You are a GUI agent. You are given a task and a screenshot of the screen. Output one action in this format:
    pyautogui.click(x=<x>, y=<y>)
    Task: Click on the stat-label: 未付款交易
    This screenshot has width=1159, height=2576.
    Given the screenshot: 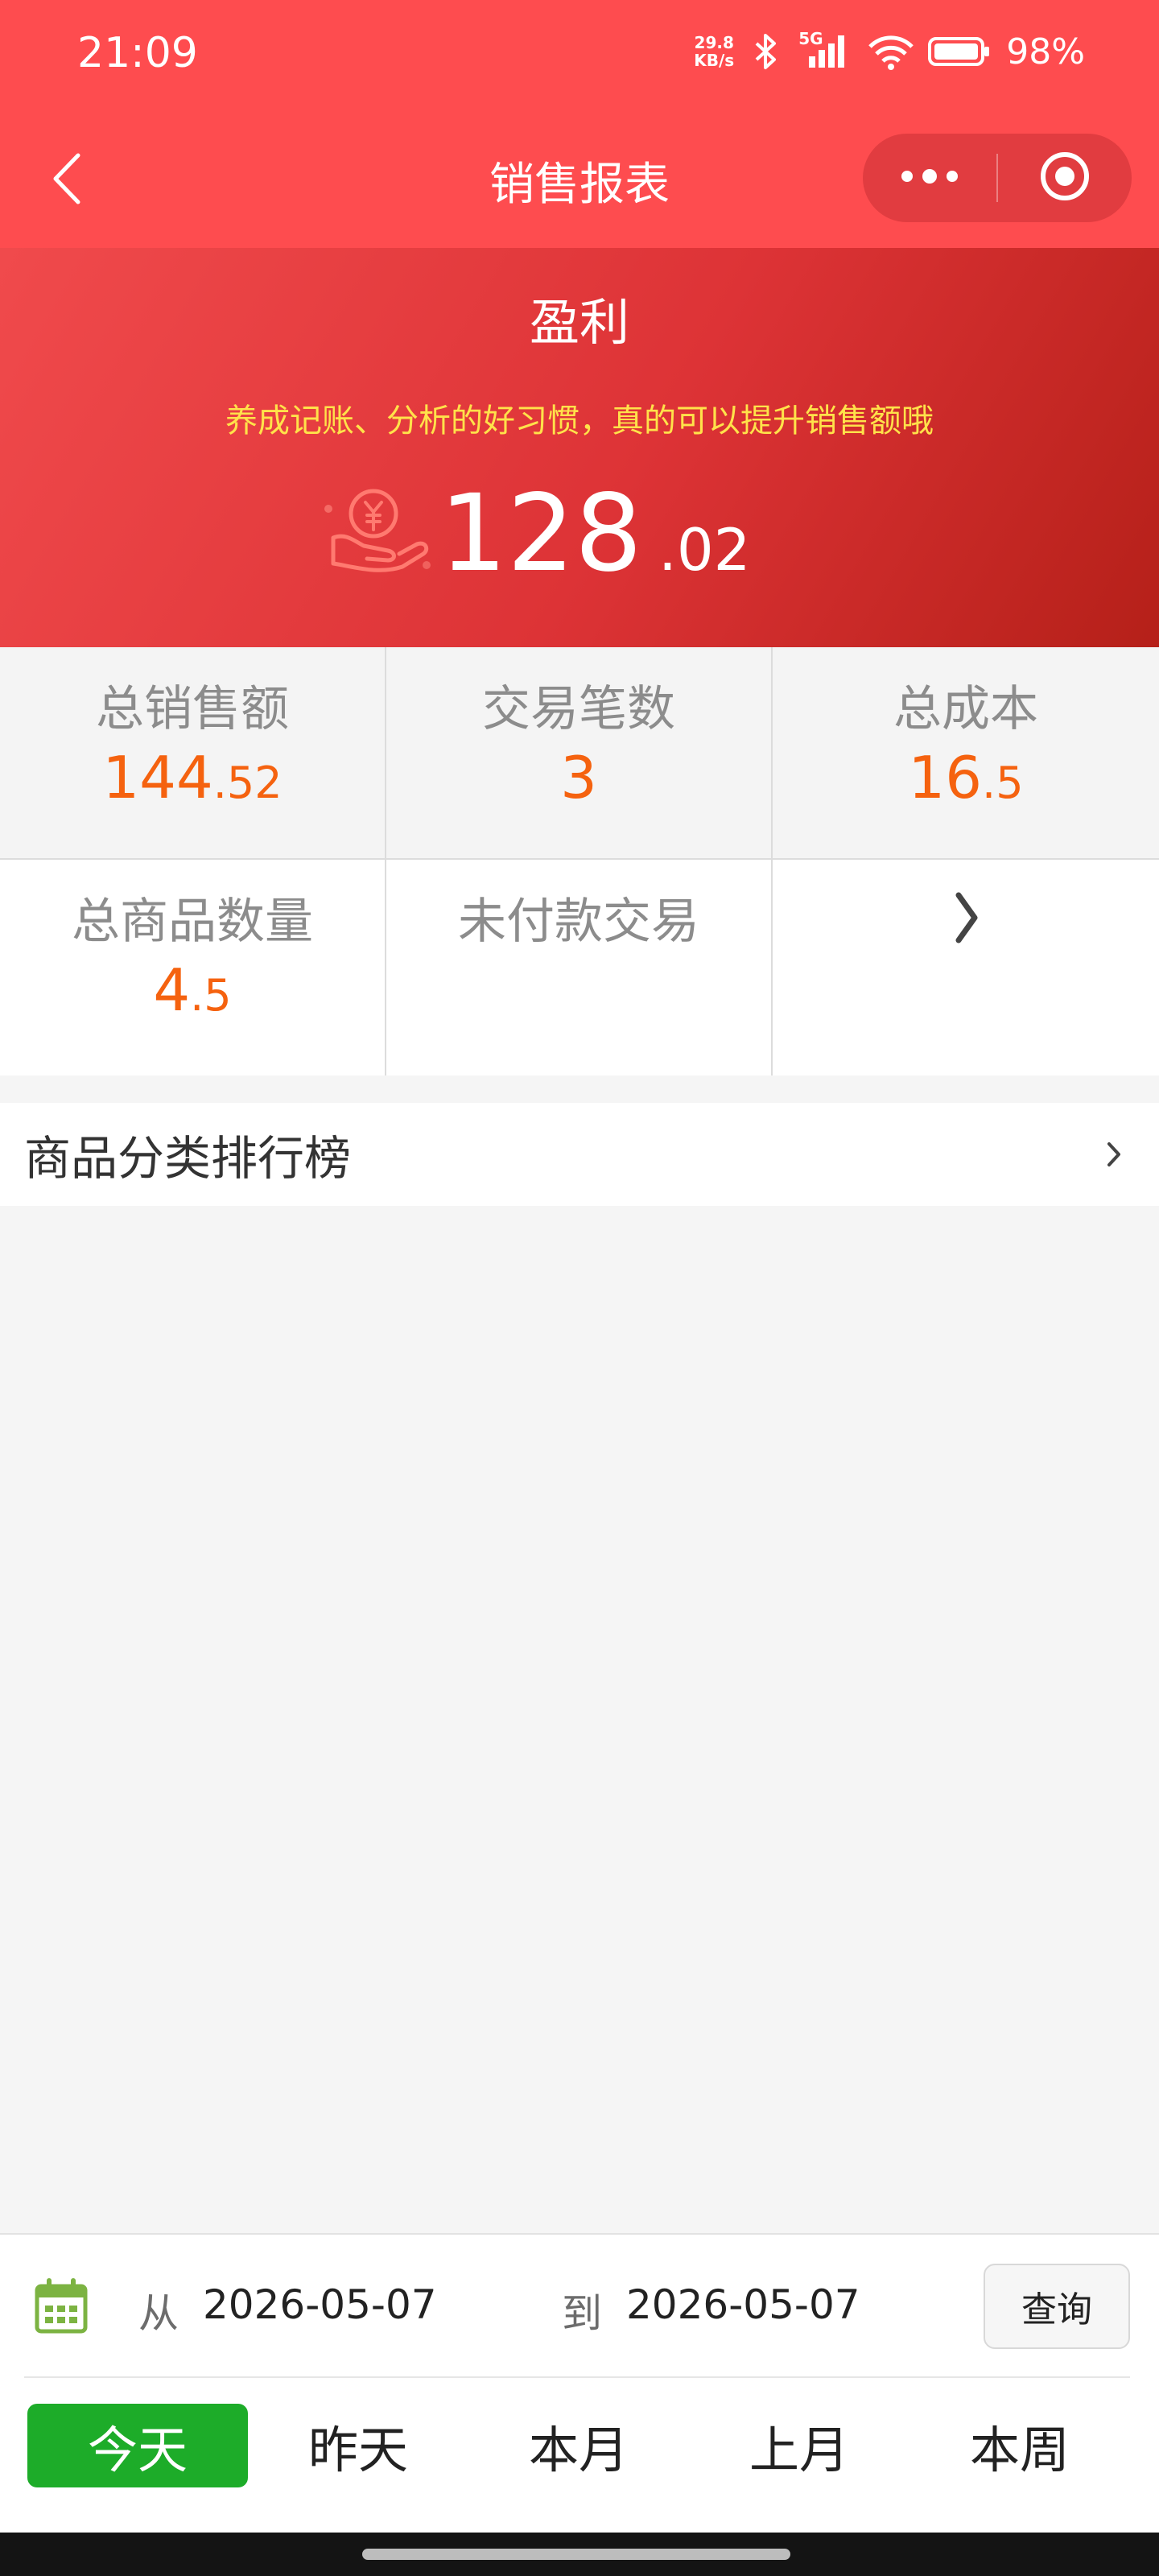 What is the action you would take?
    pyautogui.click(x=578, y=922)
    